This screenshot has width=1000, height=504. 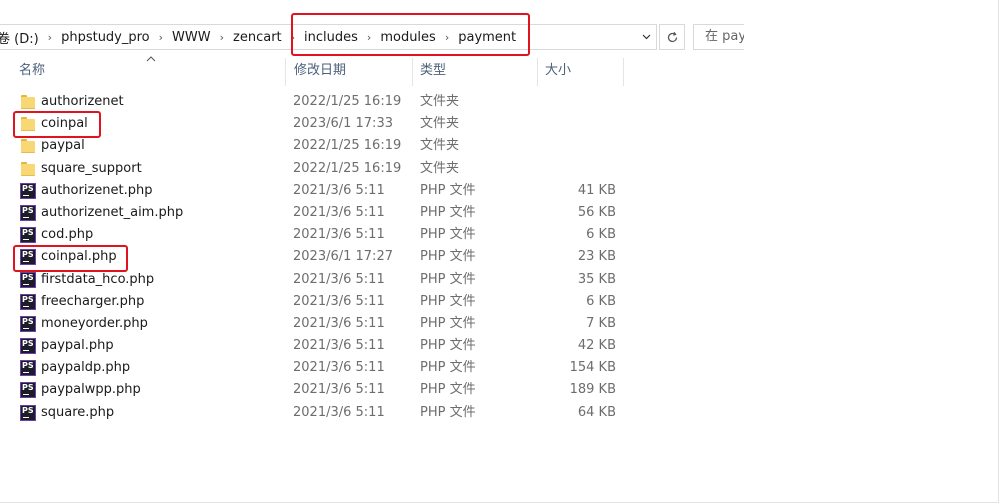 What do you see at coordinates (67, 235) in the screenshot?
I see `file-name: cod.php` at bounding box center [67, 235].